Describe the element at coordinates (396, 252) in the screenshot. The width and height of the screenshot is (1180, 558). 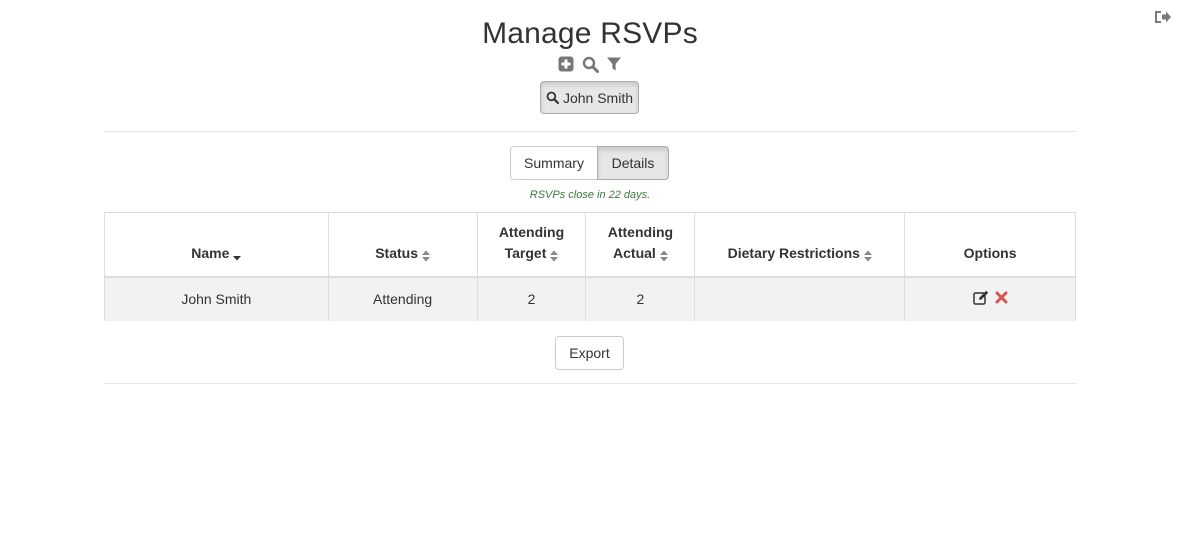
I see `column-label: Status` at that location.